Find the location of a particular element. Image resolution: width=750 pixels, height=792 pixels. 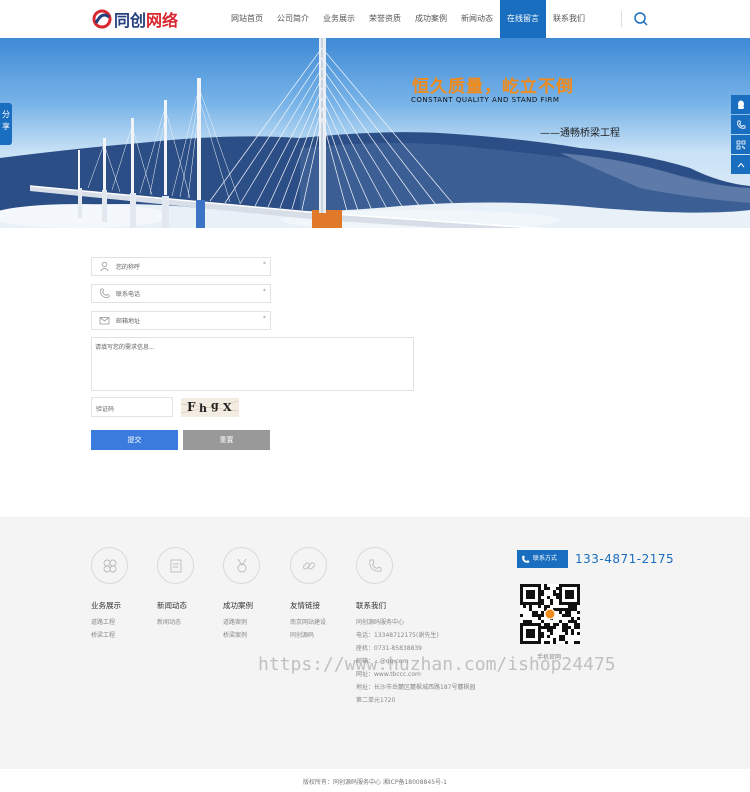

nav-item-message: 在线留言 is located at coordinates (523, 19).